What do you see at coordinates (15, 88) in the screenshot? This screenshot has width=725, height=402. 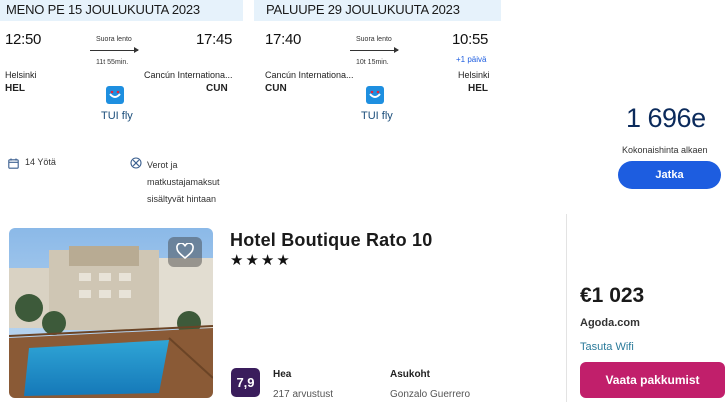 I see `outbound-departure-code: HEL` at bounding box center [15, 88].